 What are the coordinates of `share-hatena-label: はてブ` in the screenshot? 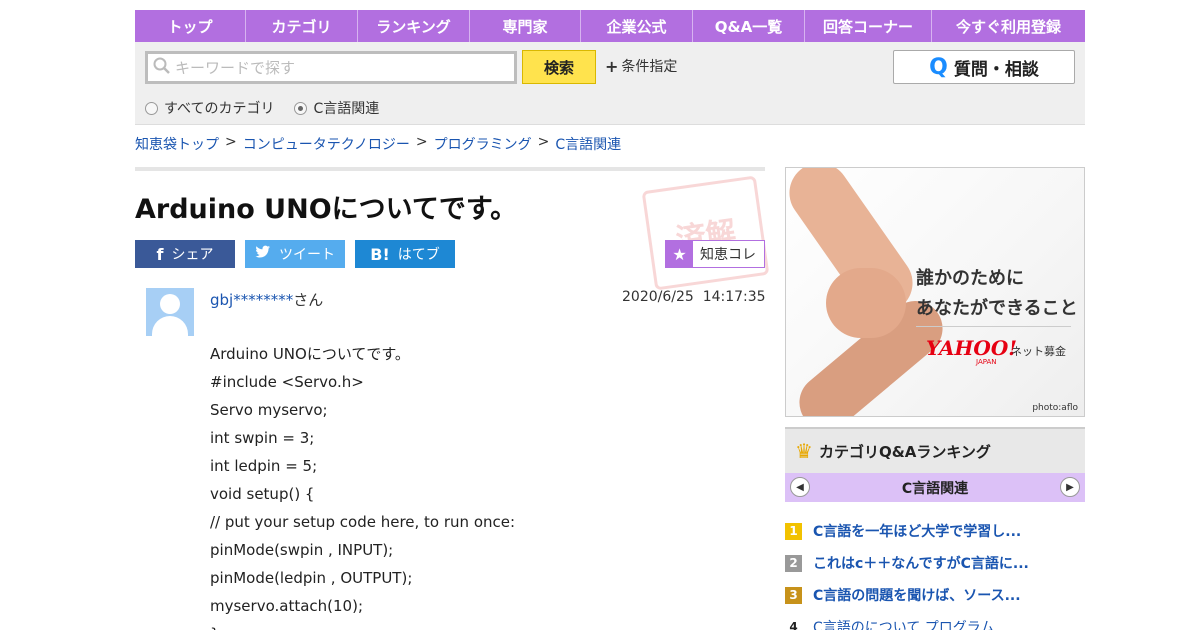 It's located at (418, 255).